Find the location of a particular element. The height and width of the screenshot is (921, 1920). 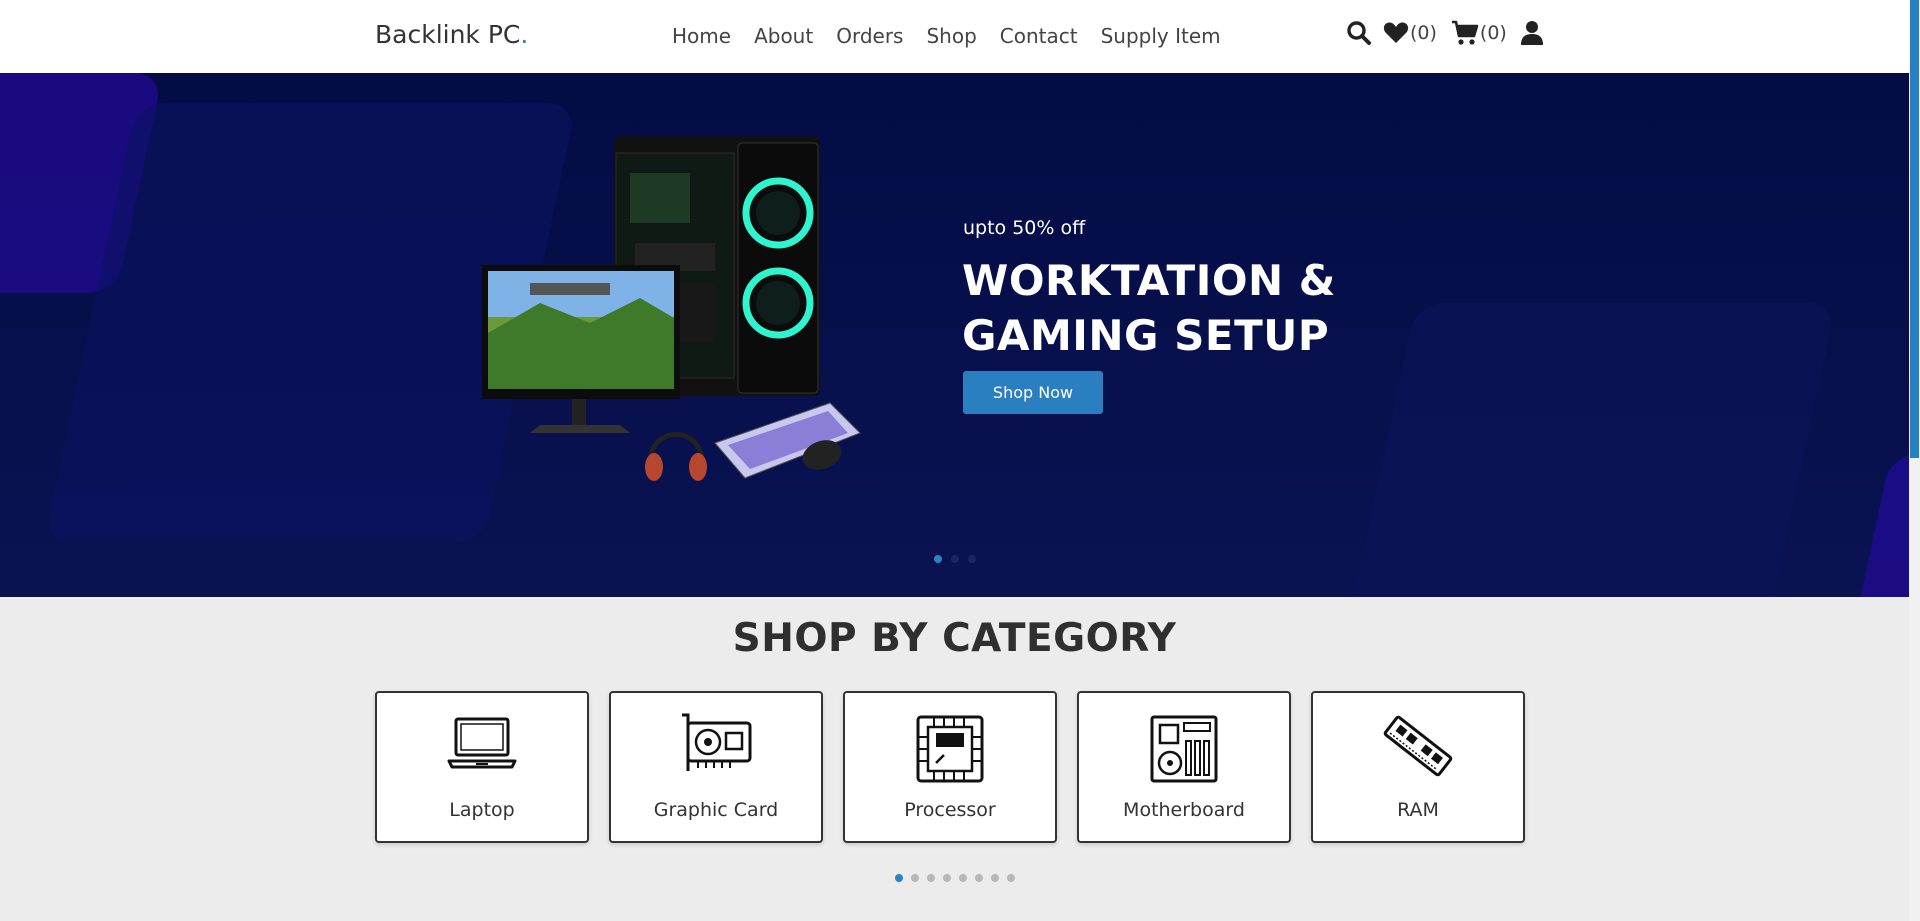

hero-carousel-dots is located at coordinates (955, 559).